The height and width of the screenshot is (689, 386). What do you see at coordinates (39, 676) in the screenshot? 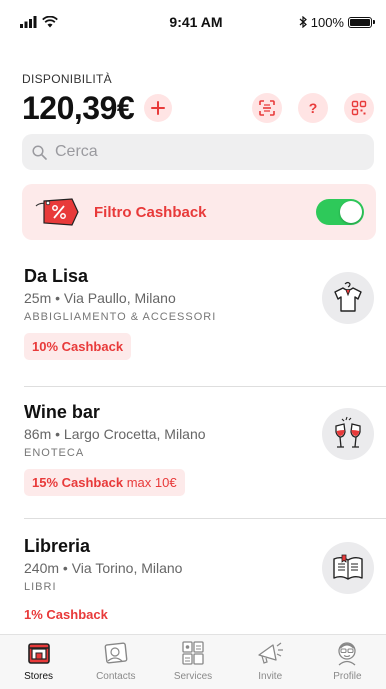
I see `tab-label: Stores` at bounding box center [39, 676].